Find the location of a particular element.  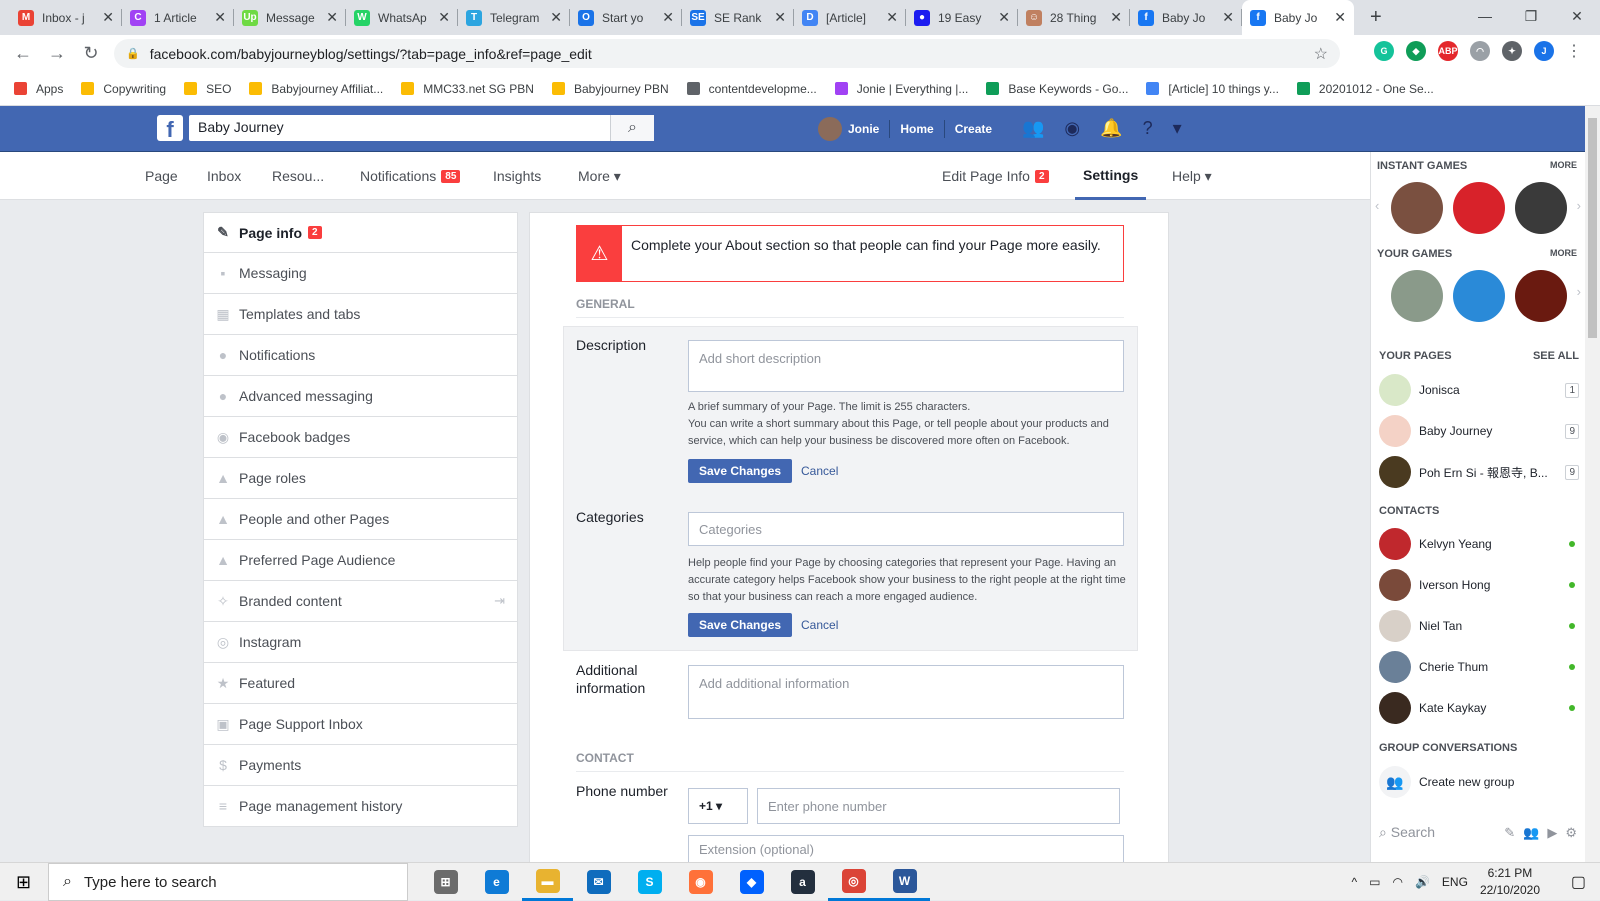

contact-item: Cherie Thum is located at coordinates (1479, 667).